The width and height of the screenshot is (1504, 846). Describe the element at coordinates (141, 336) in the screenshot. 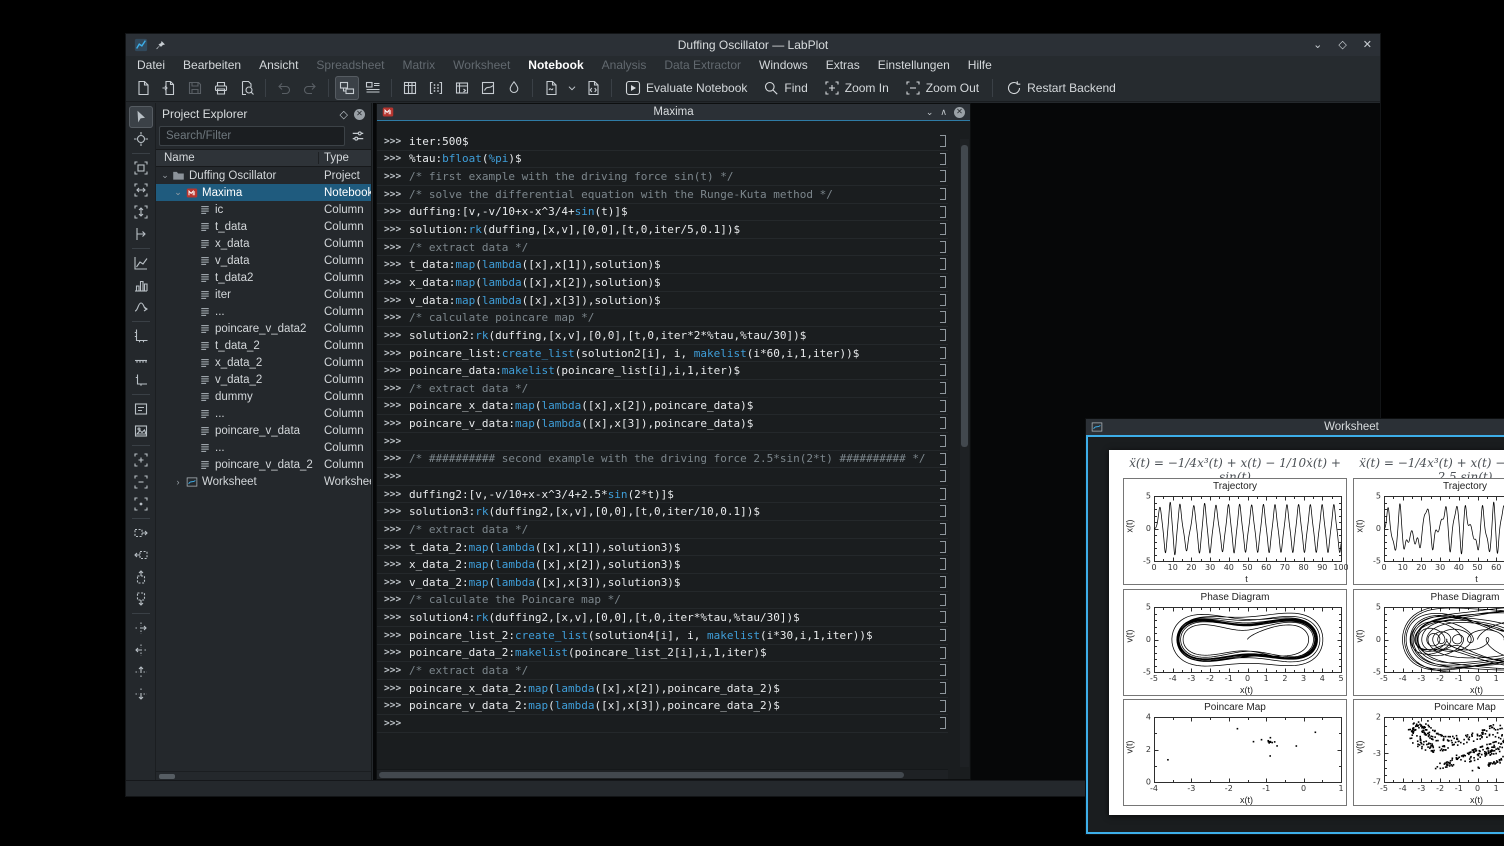

I see `axes-box-button` at that location.